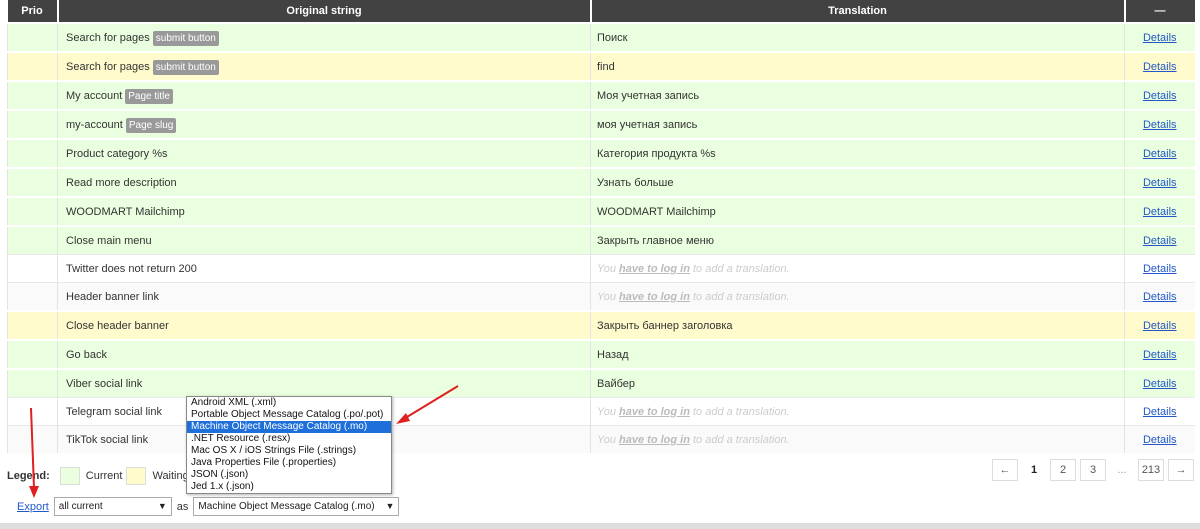 The width and height of the screenshot is (1200, 529). I want to click on original-cell: Twitter does not return 200, so click(324, 268).